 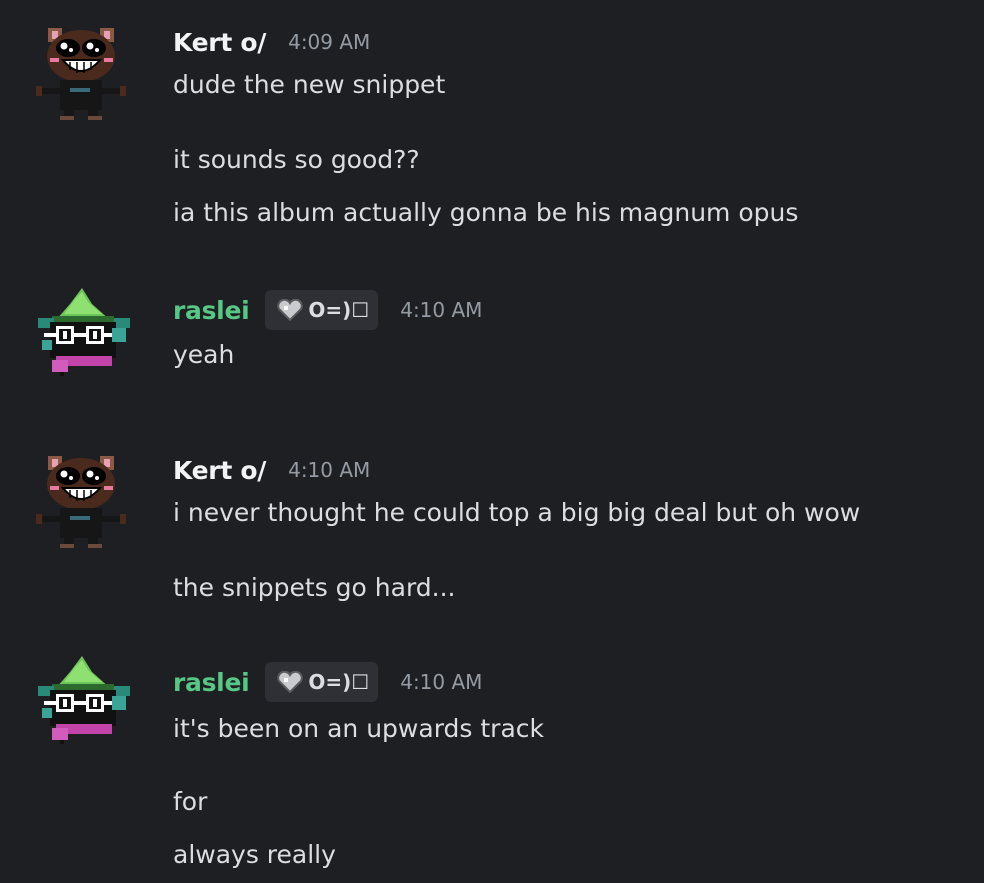 I want to click on message-header: Kert o/ 4:09 AM, so click(x=271, y=42).